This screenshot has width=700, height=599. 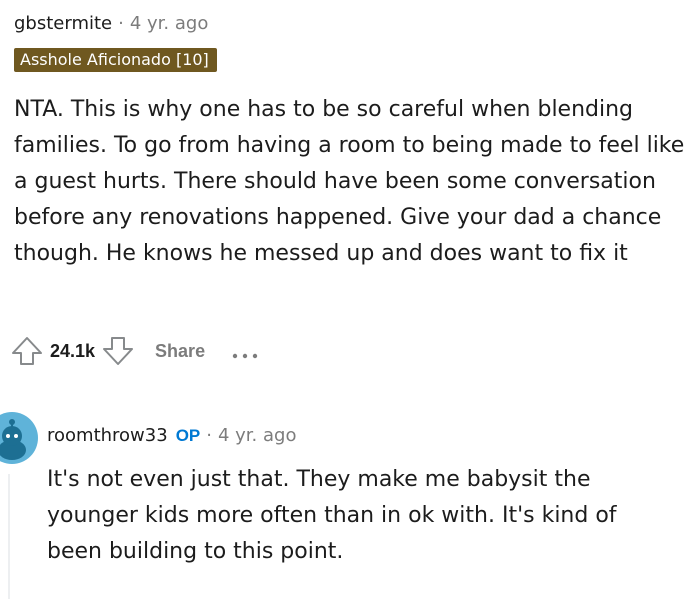 I want to click on comment-meta: gbstermite · 4 yr. ago, so click(x=354, y=24).